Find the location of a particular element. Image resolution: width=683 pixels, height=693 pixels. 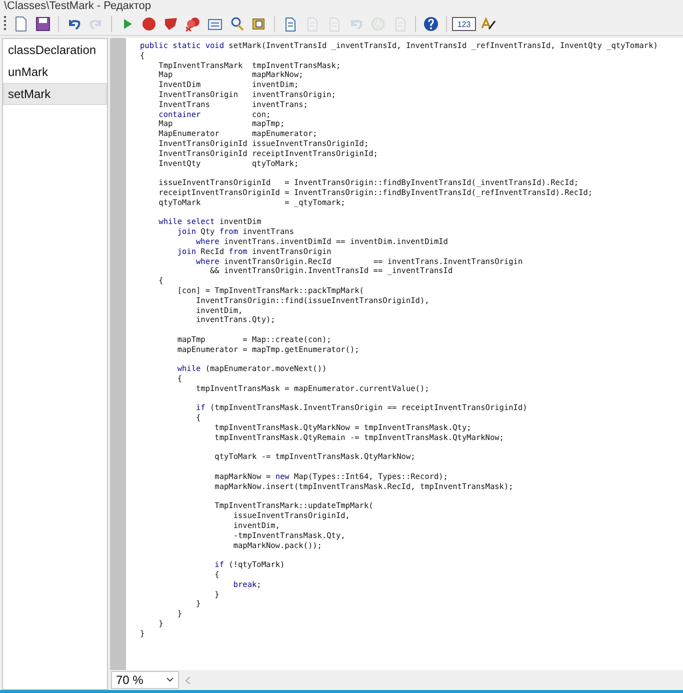

shield-icon is located at coordinates (171, 24).